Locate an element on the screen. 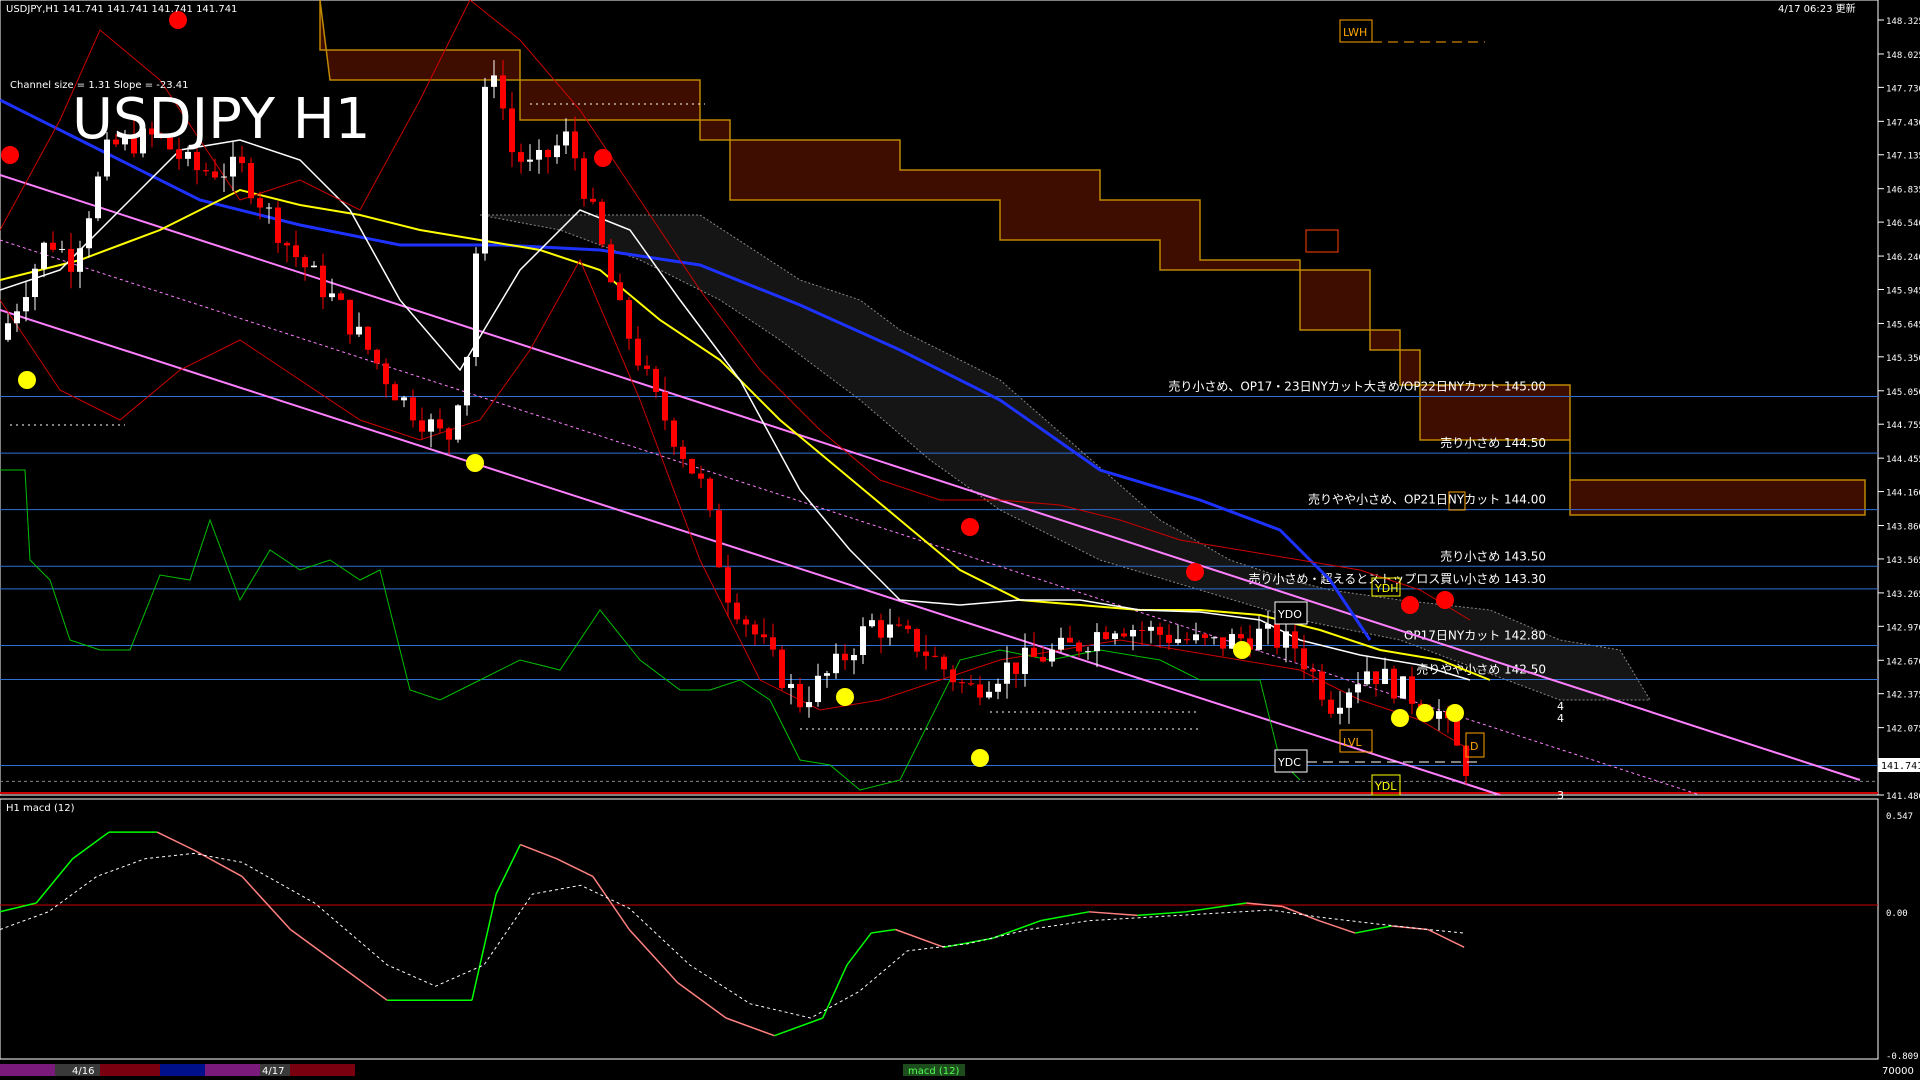 This screenshot has width=1920, height=1080. price-tick-label: 144.160 is located at coordinates (1903, 494).